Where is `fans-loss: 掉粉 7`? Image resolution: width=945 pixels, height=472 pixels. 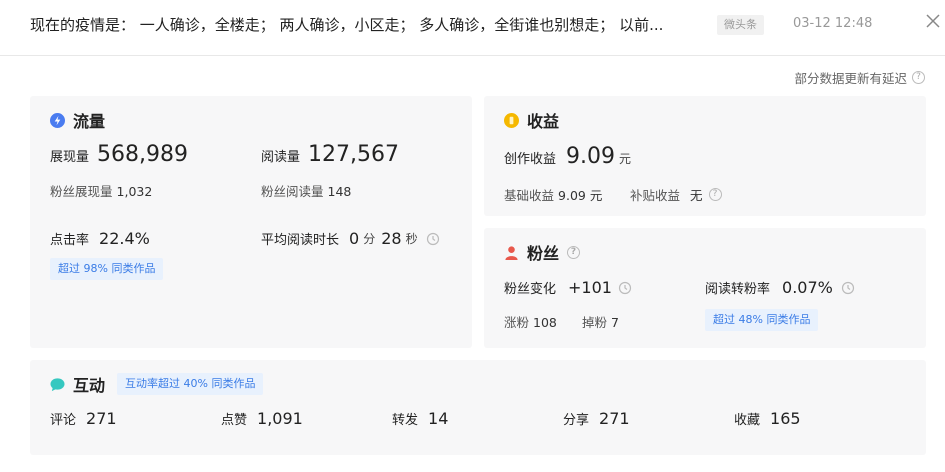
fans-loss: 掉粉 7 is located at coordinates (600, 321).